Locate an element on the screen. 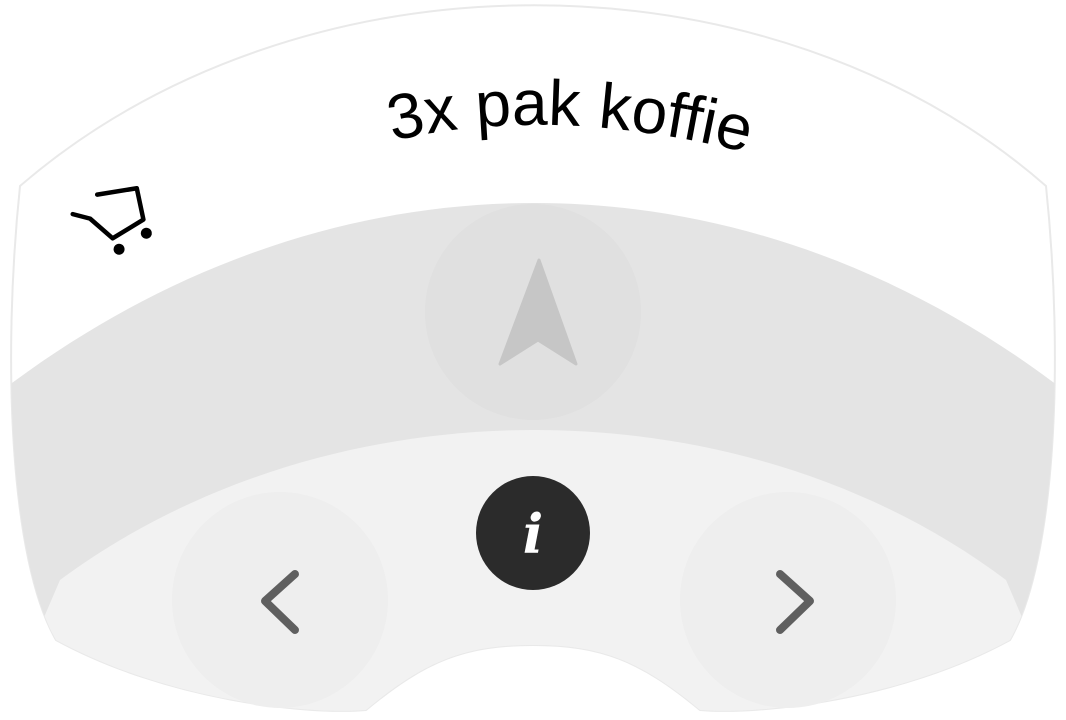  info-icon: i is located at coordinates (533, 534).